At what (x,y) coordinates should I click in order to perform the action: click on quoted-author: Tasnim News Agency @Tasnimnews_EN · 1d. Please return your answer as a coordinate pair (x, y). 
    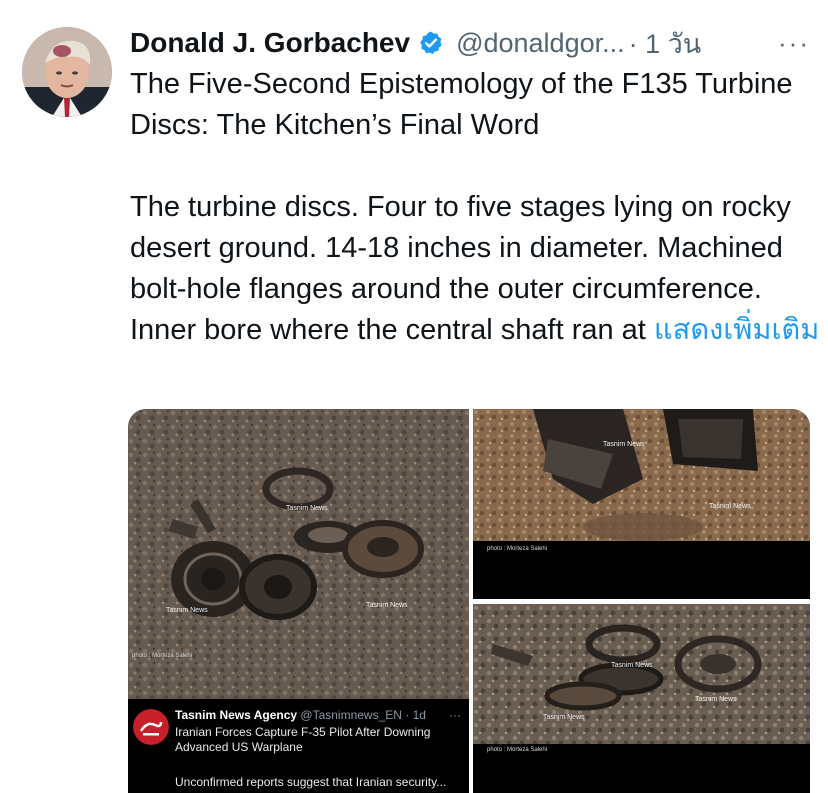
    Looking at the image, I should click on (300, 715).